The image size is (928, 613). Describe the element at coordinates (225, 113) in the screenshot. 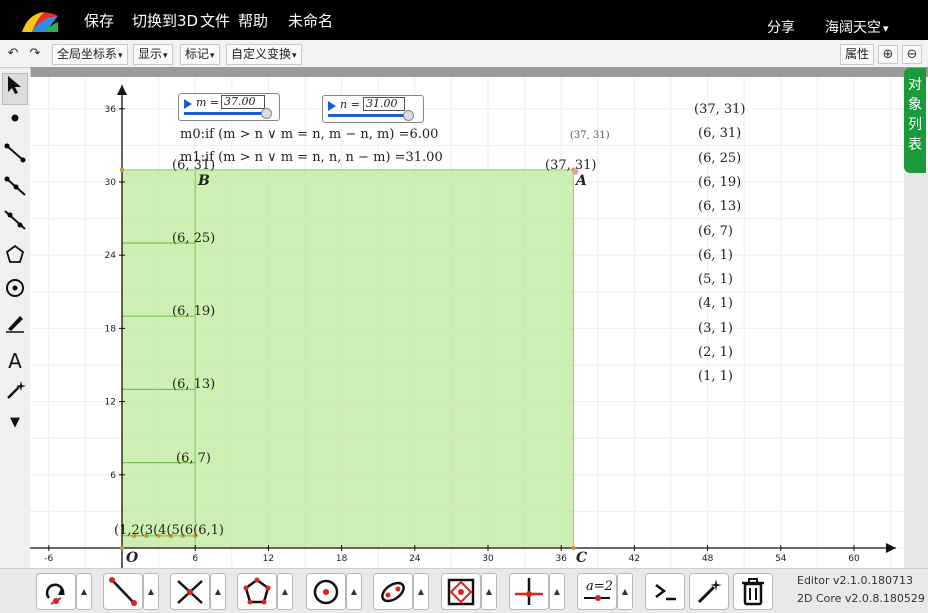

I see `slider-m-track` at that location.